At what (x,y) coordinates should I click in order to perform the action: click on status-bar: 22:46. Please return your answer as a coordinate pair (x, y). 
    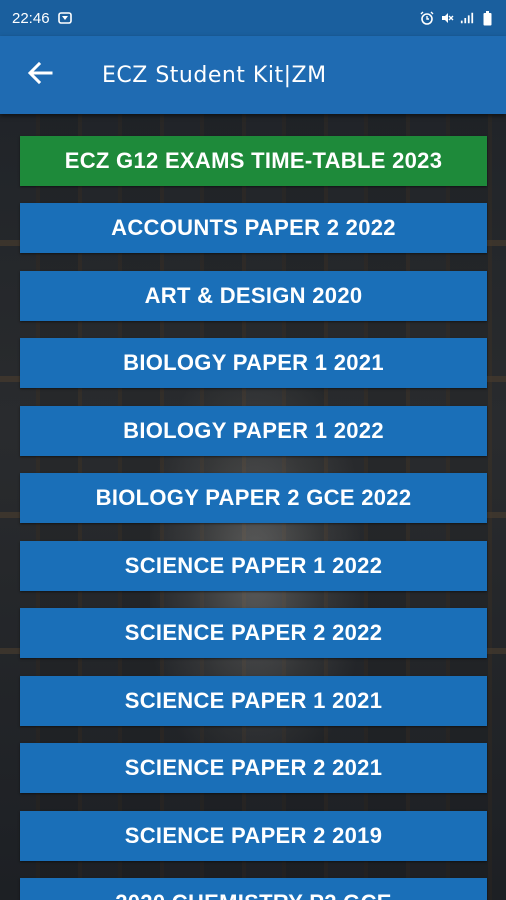
    Looking at the image, I should click on (253, 18).